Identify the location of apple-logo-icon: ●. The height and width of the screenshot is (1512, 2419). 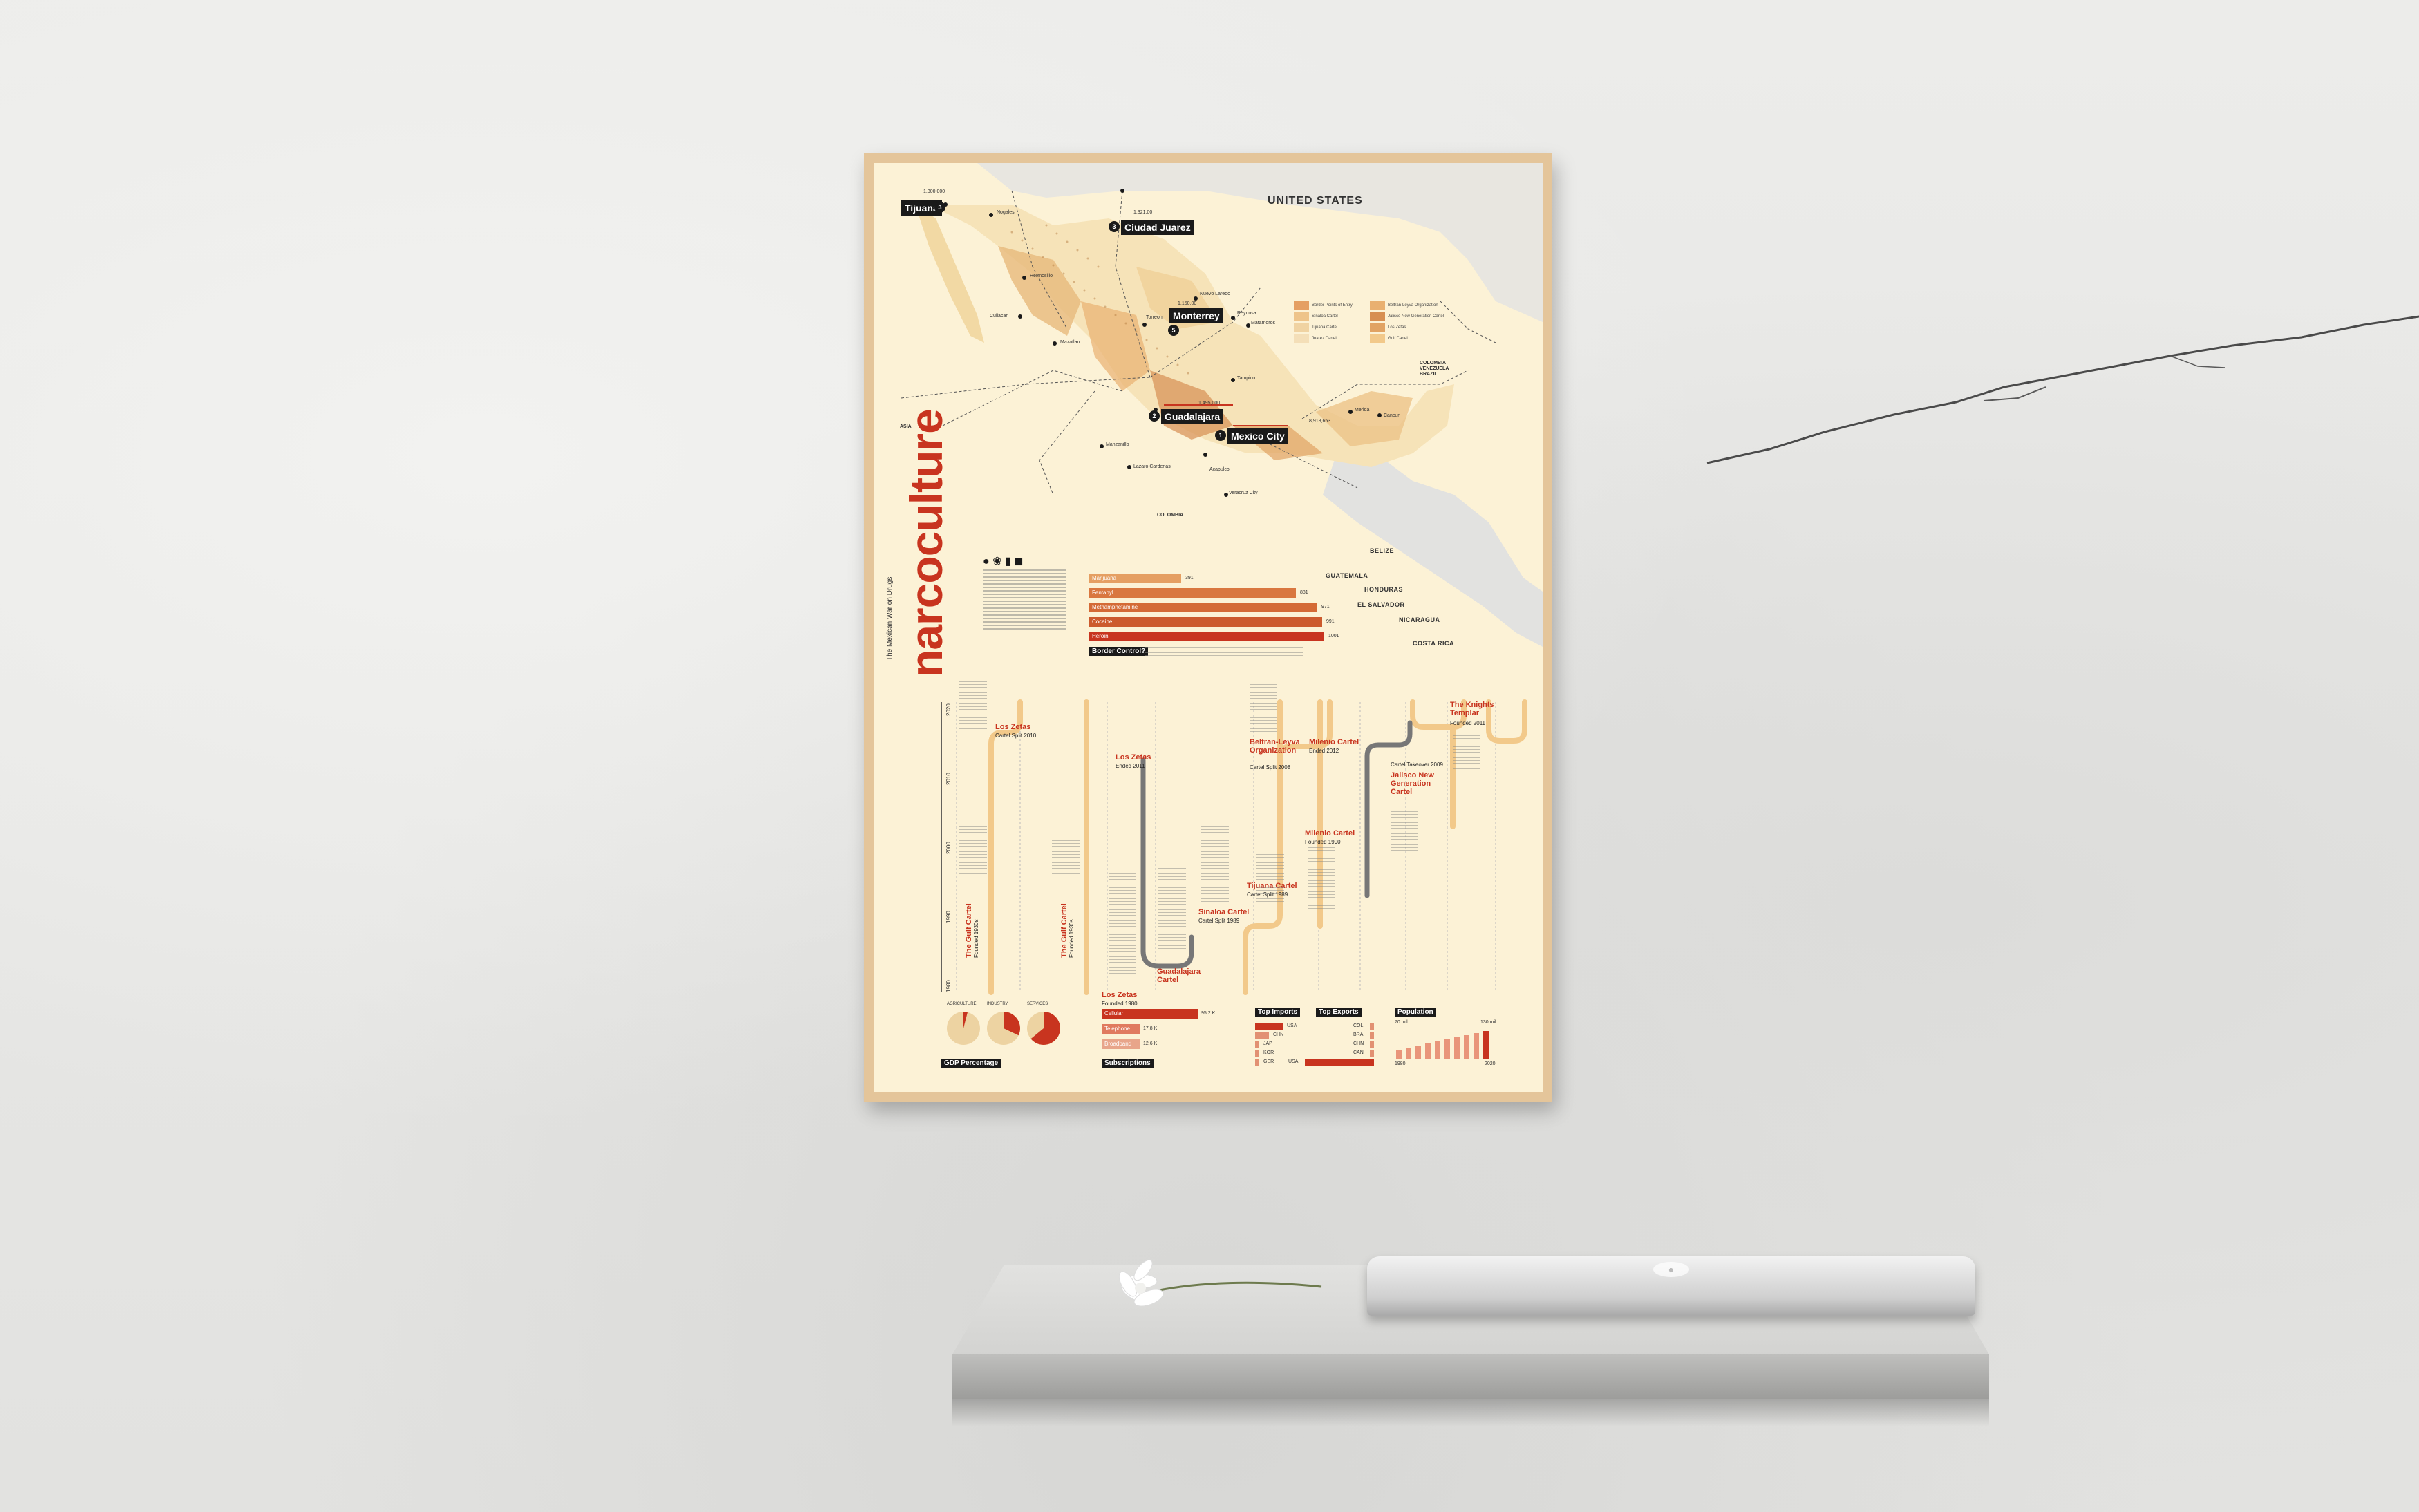
(1671, 1269).